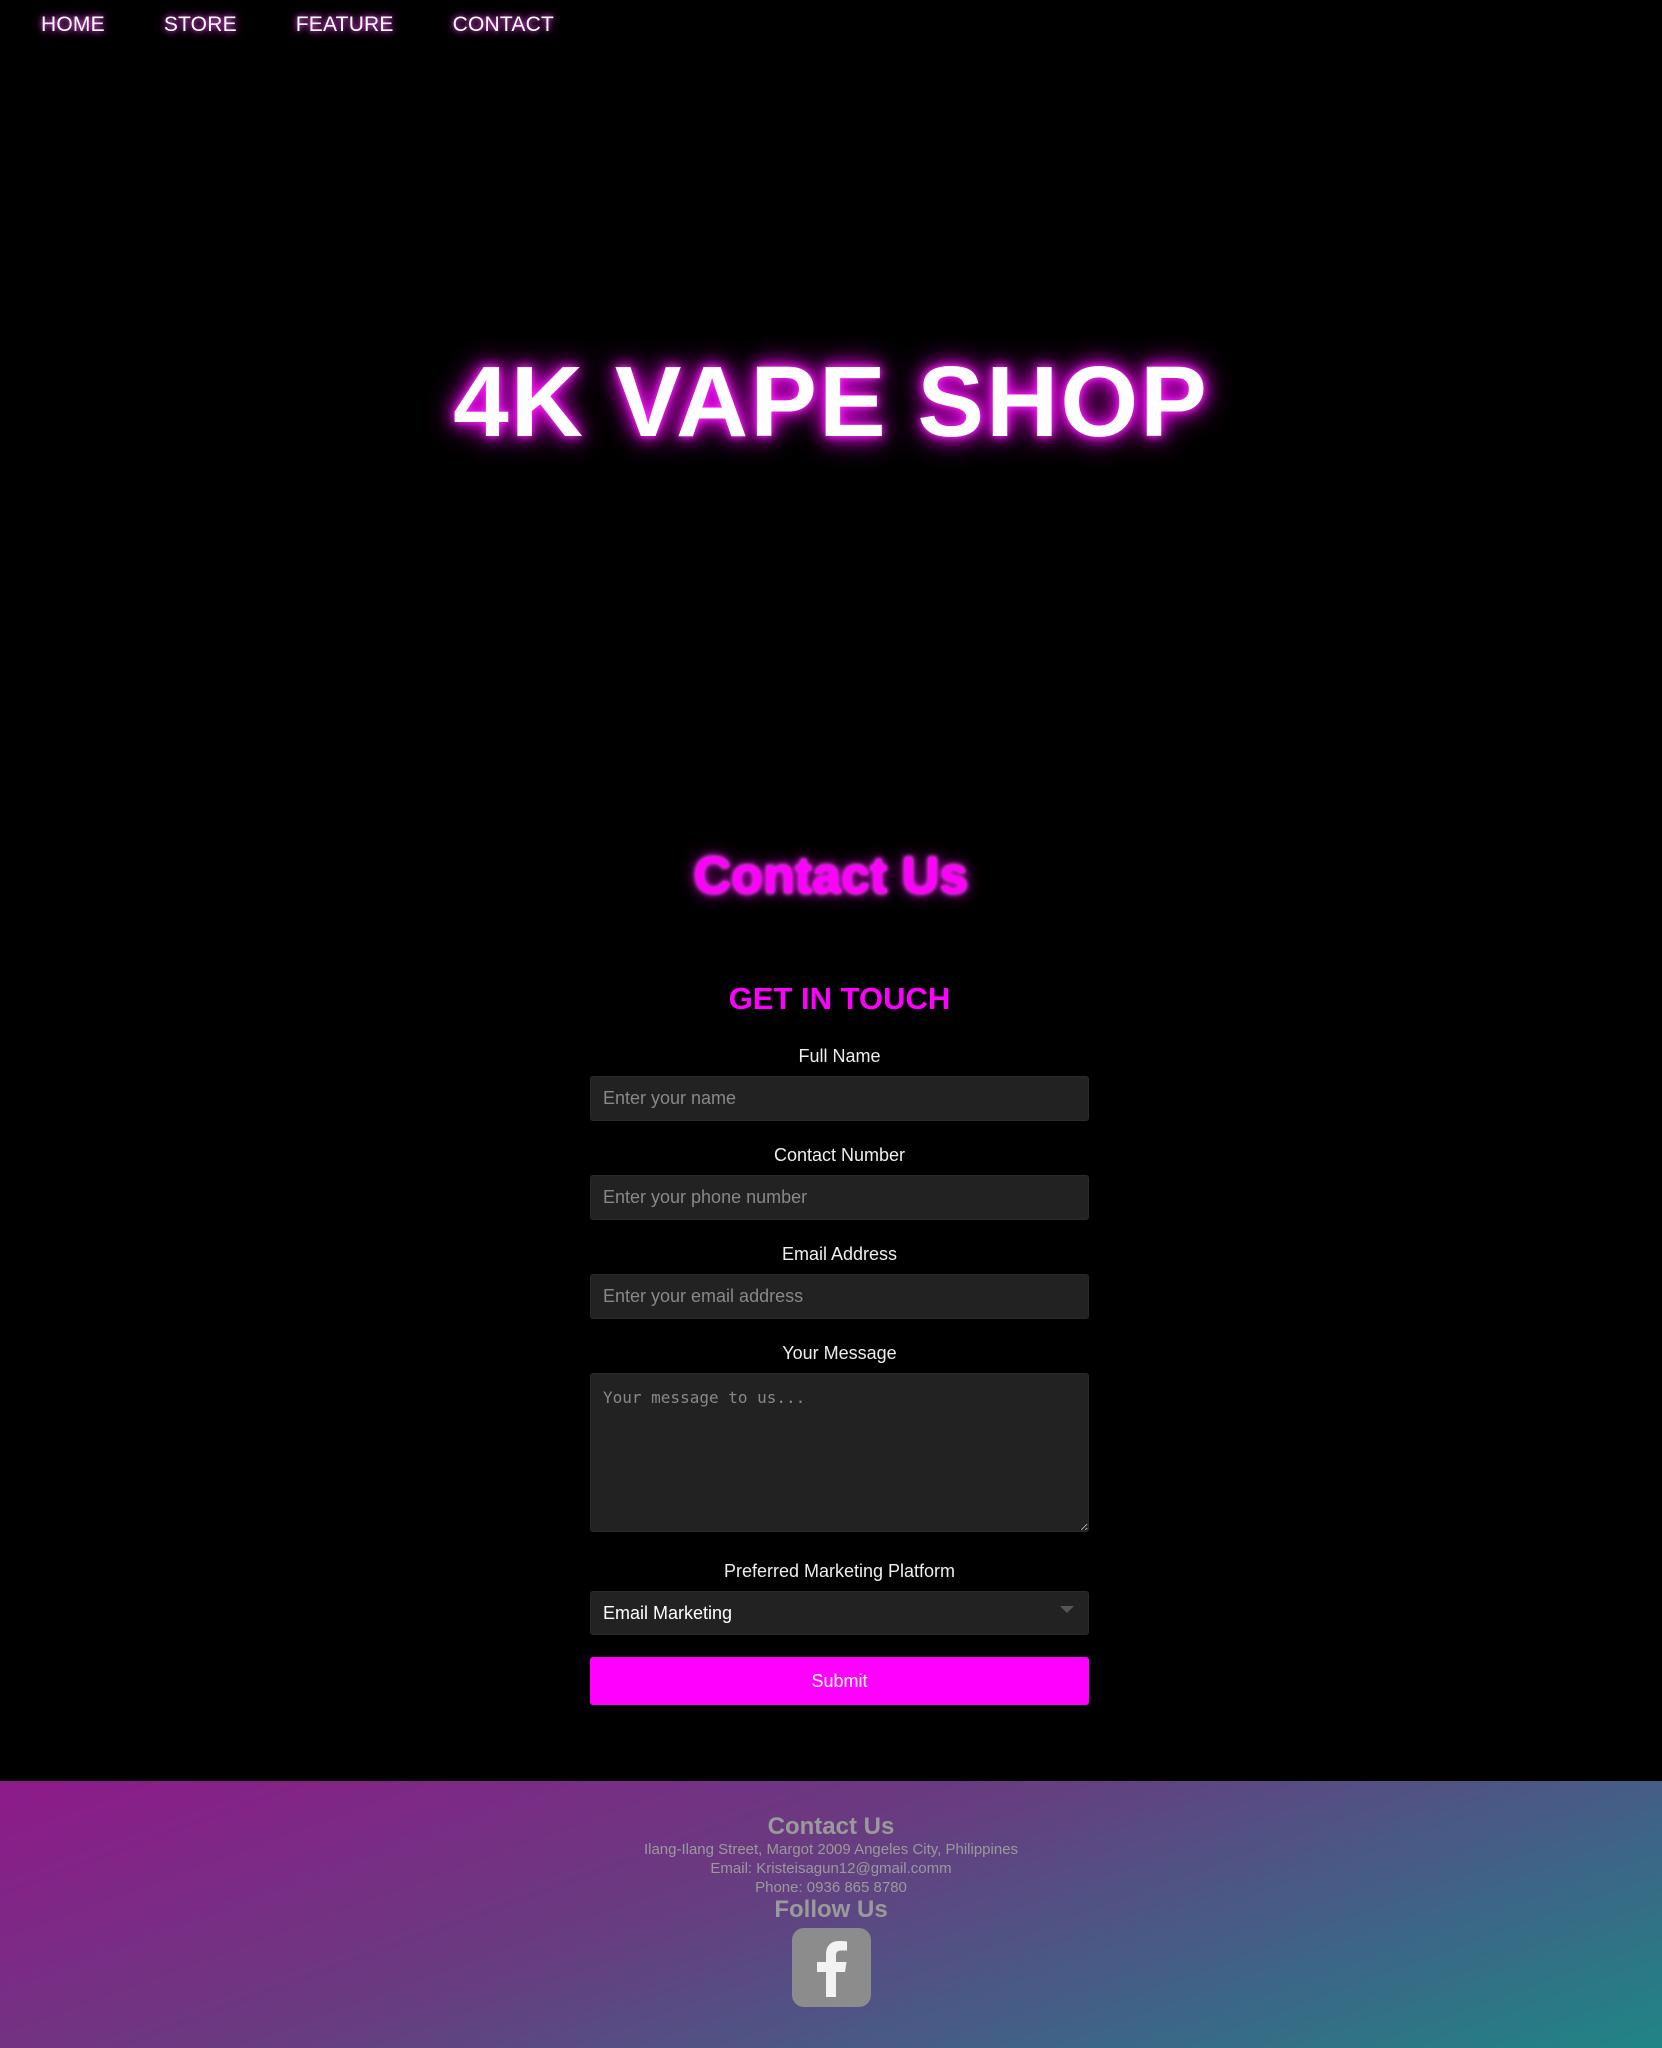  I want to click on nav-contact-link: CONTACT, so click(503, 25).